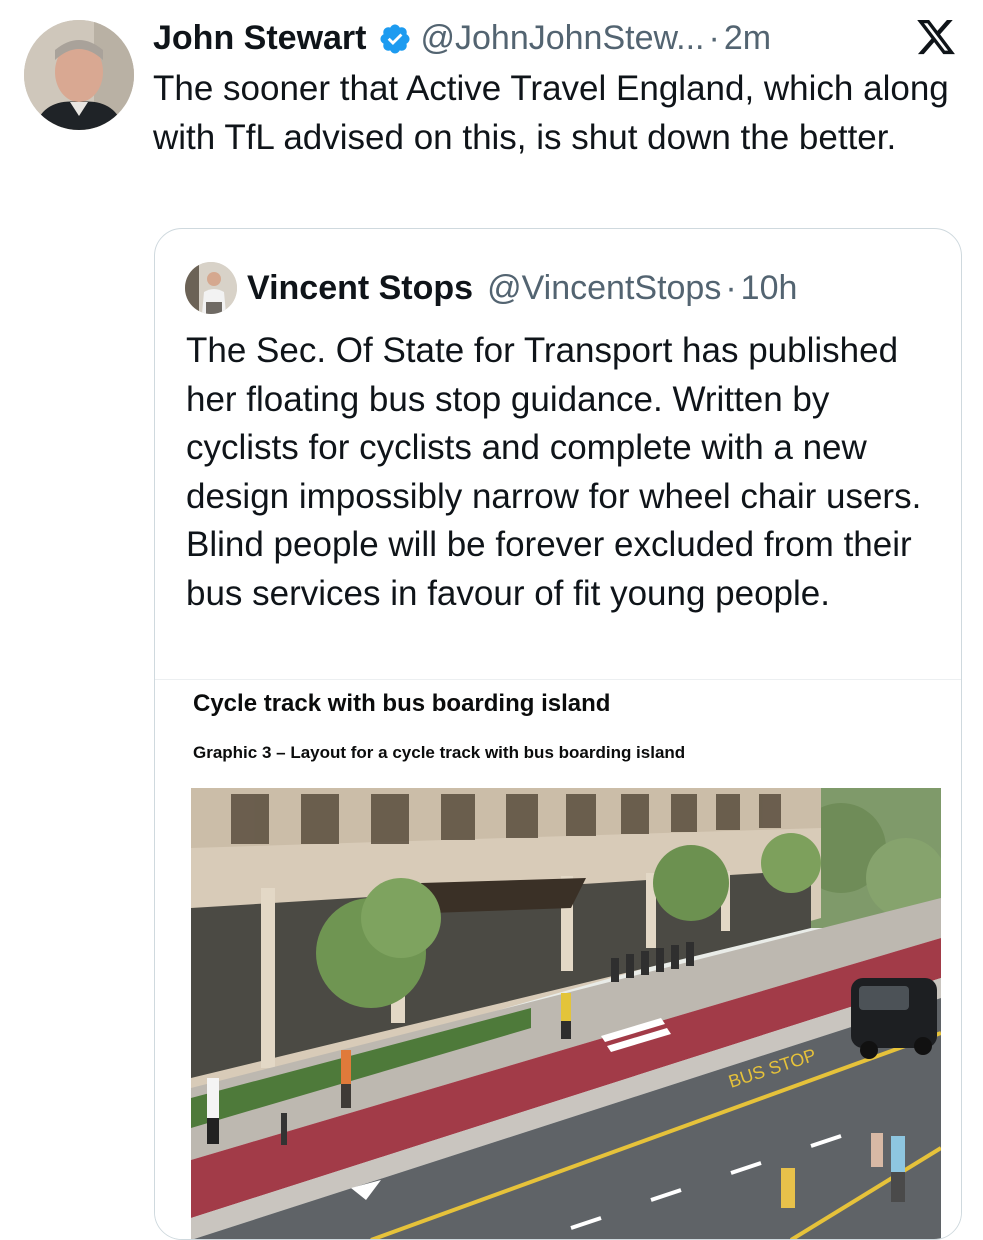  Describe the element at coordinates (211, 288) in the screenshot. I see `quoted-author-avatar` at that location.